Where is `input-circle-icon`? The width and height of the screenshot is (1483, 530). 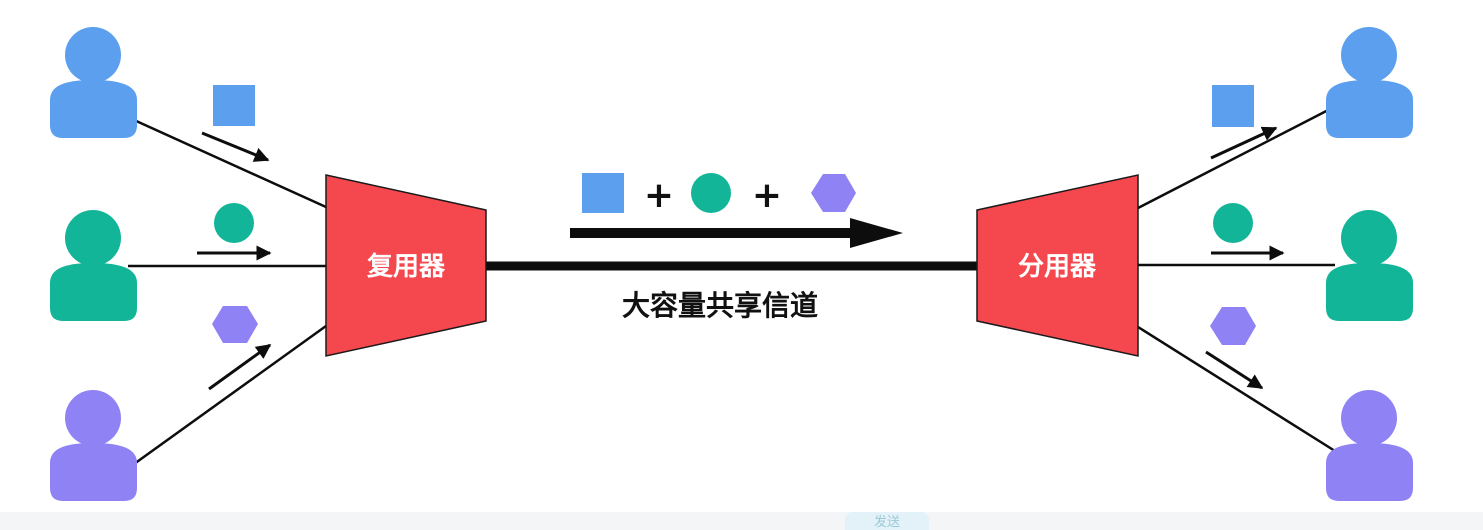 input-circle-icon is located at coordinates (234, 223).